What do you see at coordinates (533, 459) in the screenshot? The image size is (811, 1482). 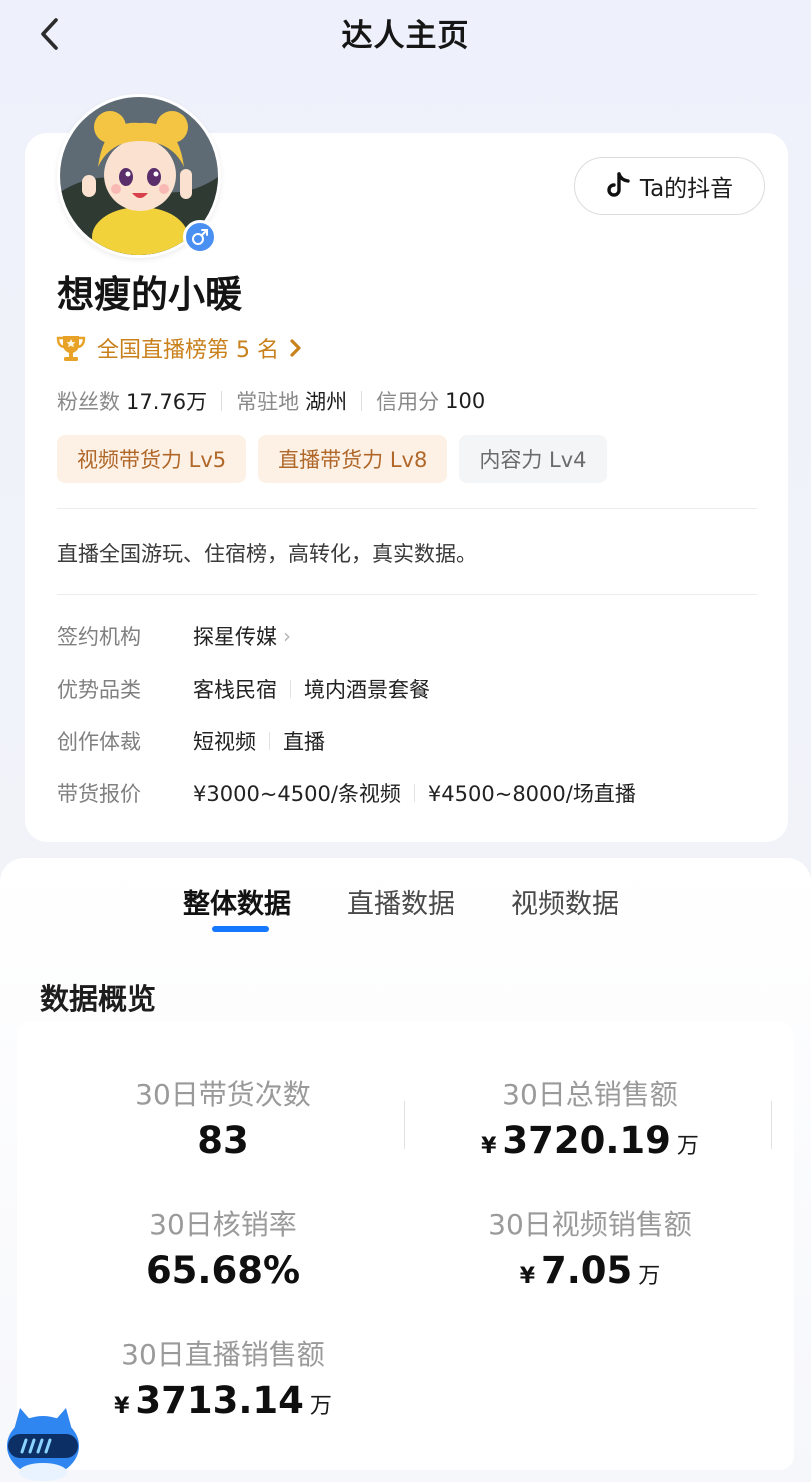 I see `tag-content: 内容力 Lv4` at bounding box center [533, 459].